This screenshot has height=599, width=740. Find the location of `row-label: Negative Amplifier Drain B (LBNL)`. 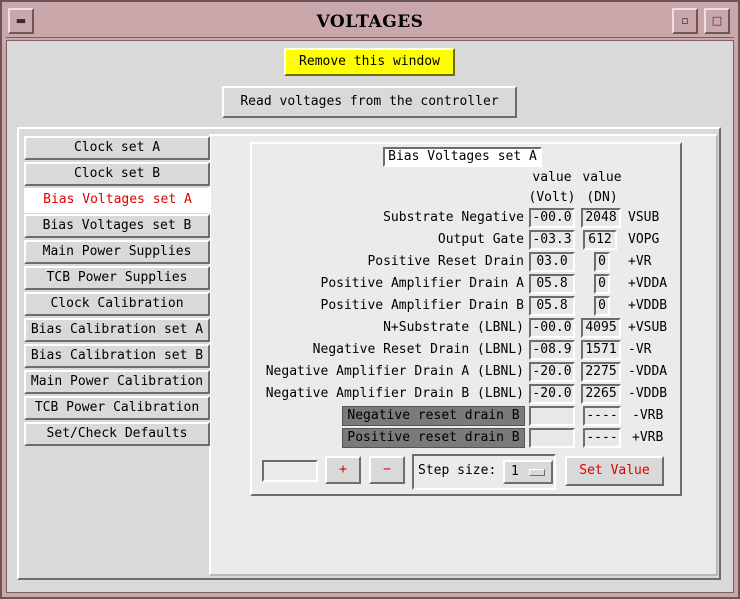

row-label: Negative Amplifier Drain B (LBNL) is located at coordinates (394, 393).